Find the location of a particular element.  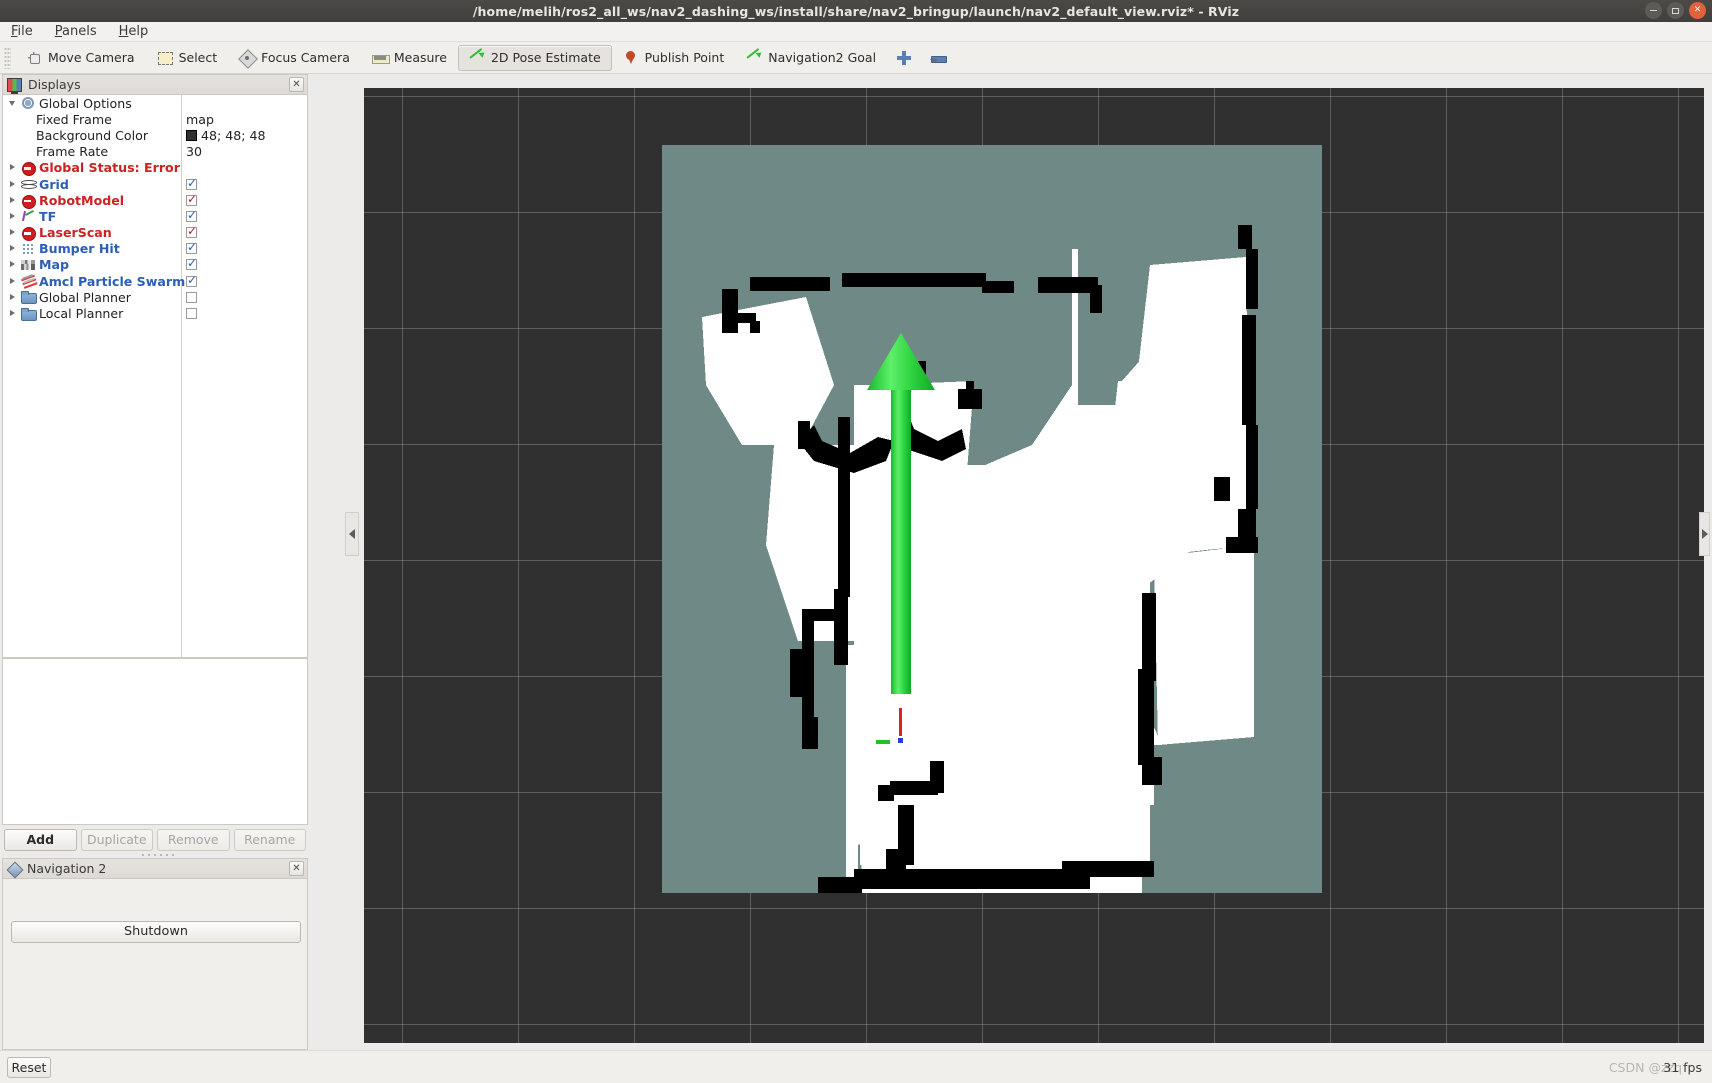

navigation-diamond-icon is located at coordinates (14, 869).